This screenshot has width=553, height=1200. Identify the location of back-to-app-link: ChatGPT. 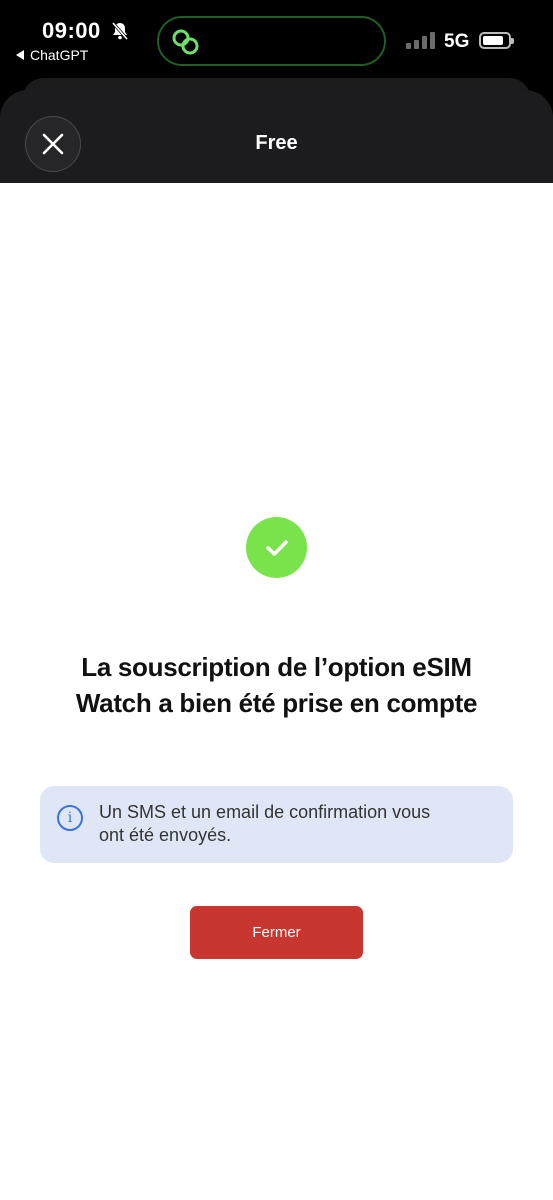
(52, 55).